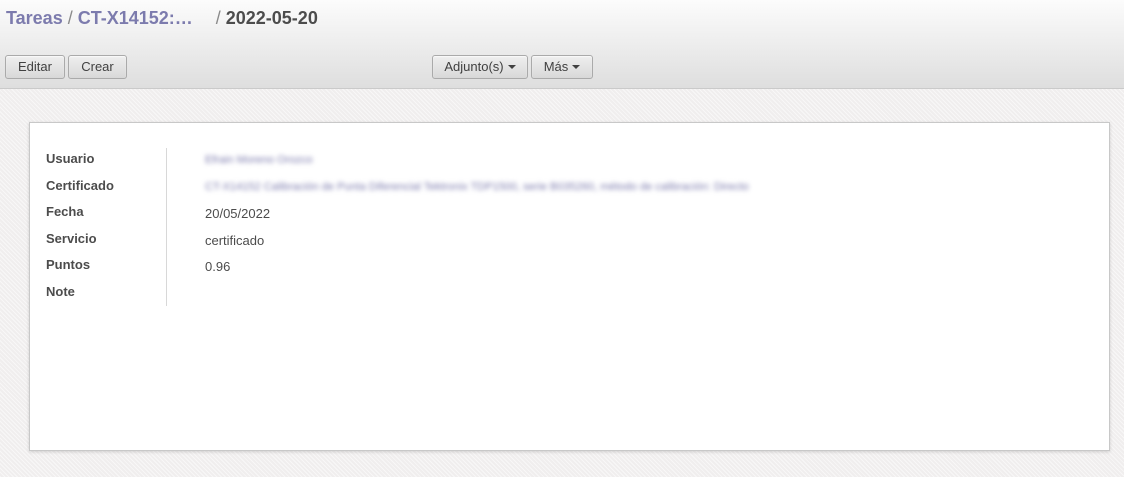 This screenshot has height=477, width=1124. What do you see at coordinates (70, 158) in the screenshot?
I see `field-label-usuario: Usuario` at bounding box center [70, 158].